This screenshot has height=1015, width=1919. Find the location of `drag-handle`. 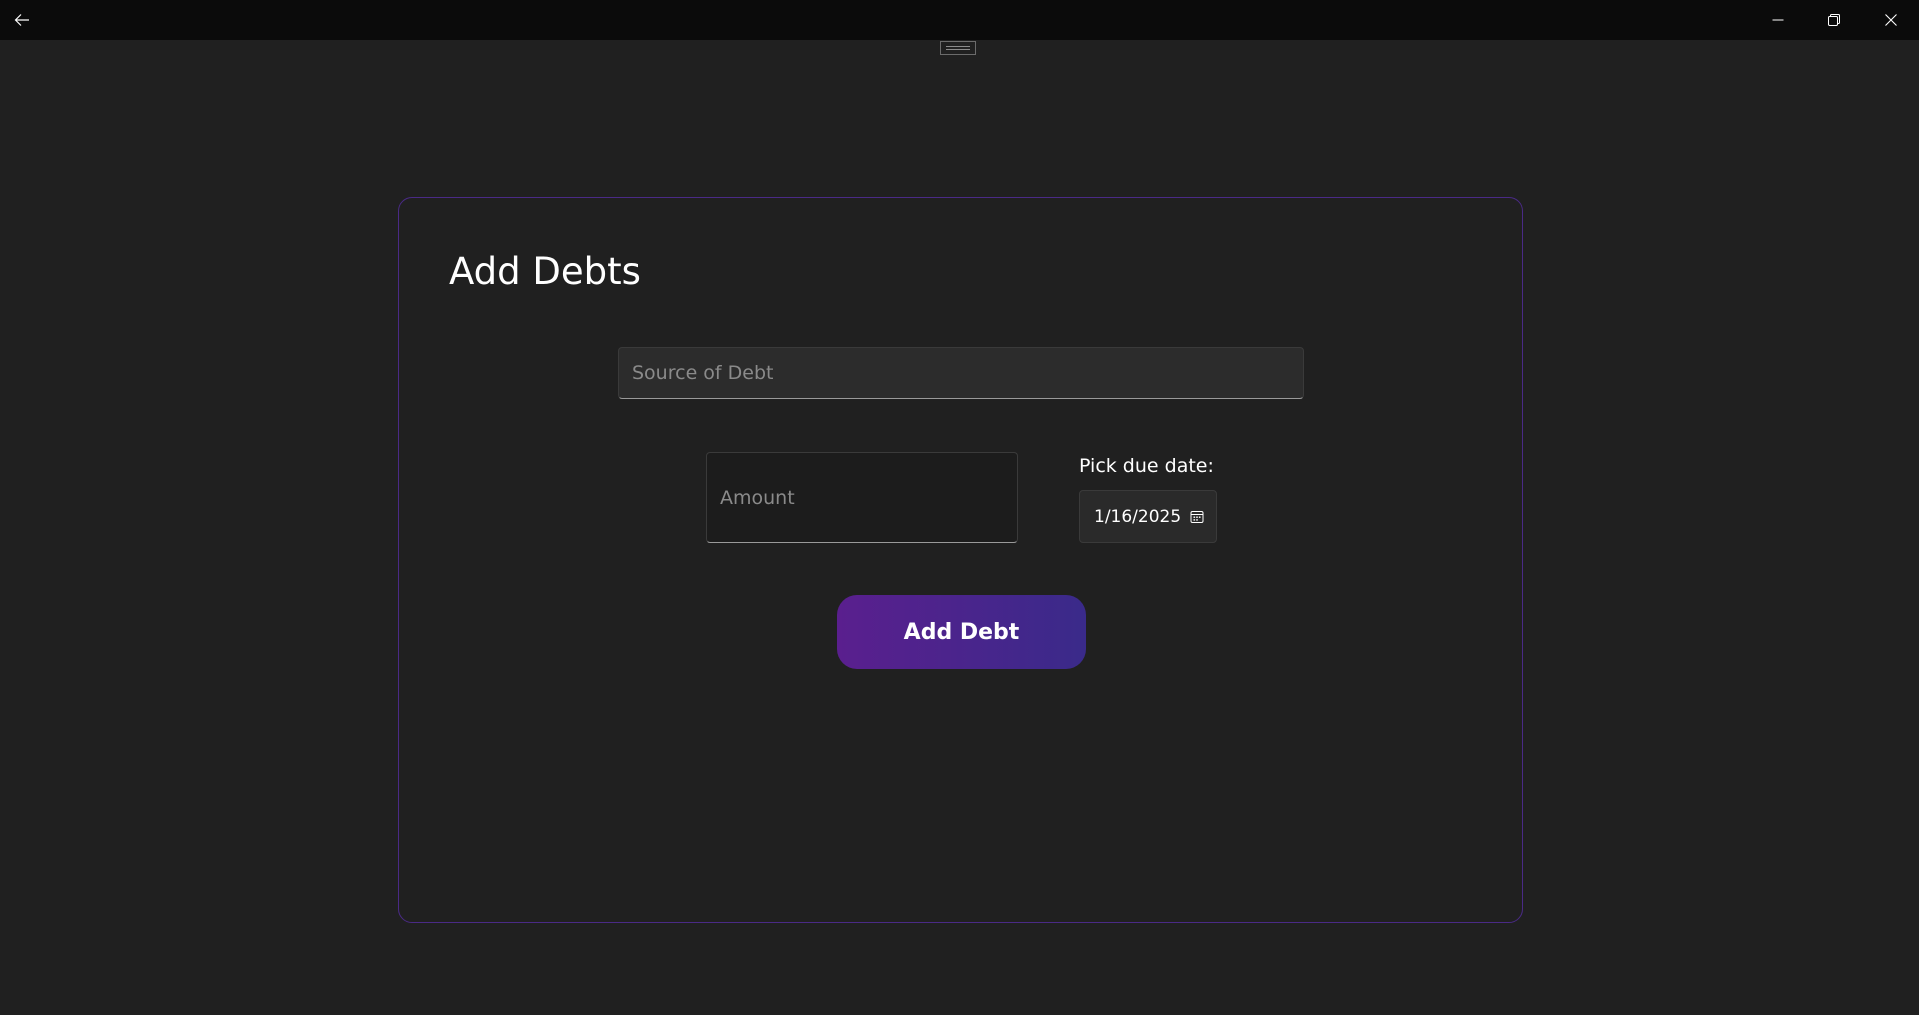

drag-handle is located at coordinates (958, 48).